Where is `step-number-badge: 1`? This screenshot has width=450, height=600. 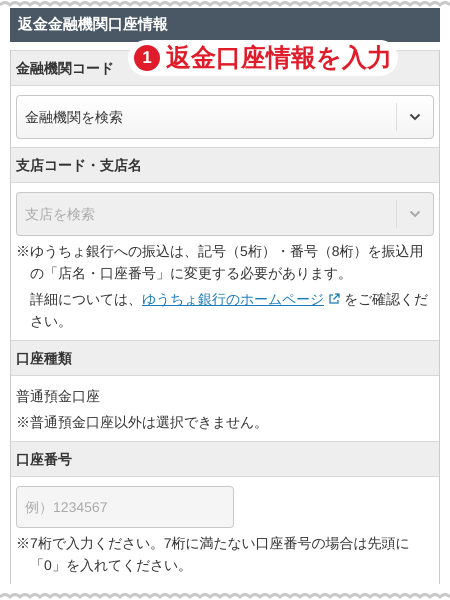
step-number-badge: 1 is located at coordinates (147, 58).